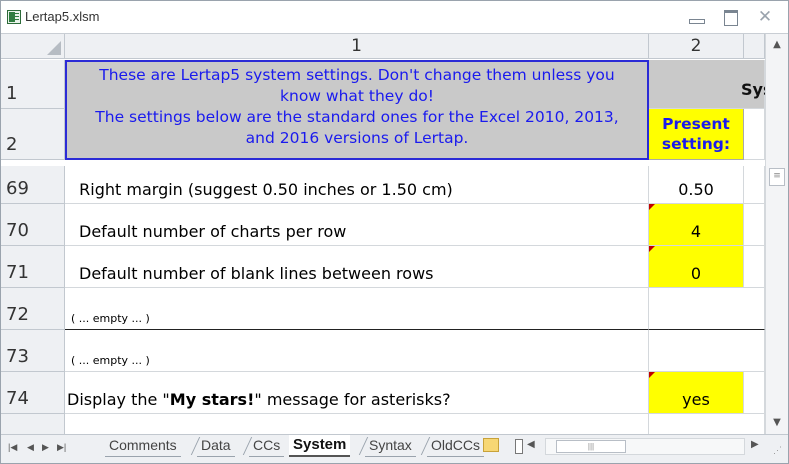  I want to click on row-header-70: 70, so click(33, 225).